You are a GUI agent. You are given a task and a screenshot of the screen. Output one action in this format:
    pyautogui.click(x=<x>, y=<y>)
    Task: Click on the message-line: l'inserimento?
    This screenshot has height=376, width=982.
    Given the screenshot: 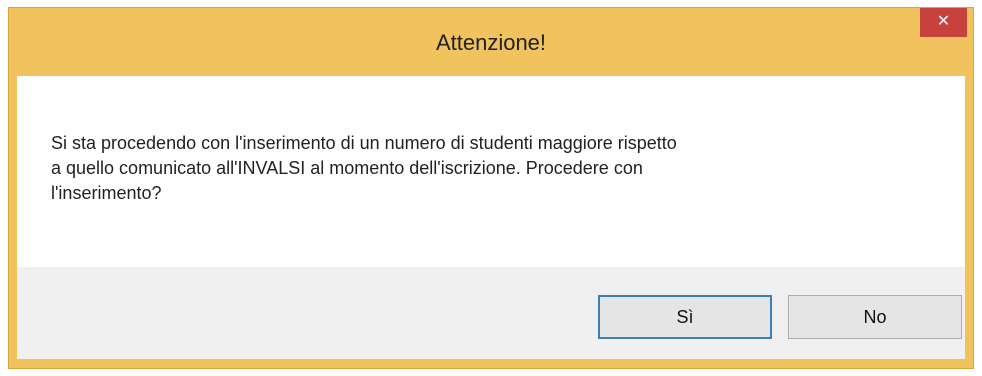 What is the action you would take?
    pyautogui.click(x=106, y=193)
    